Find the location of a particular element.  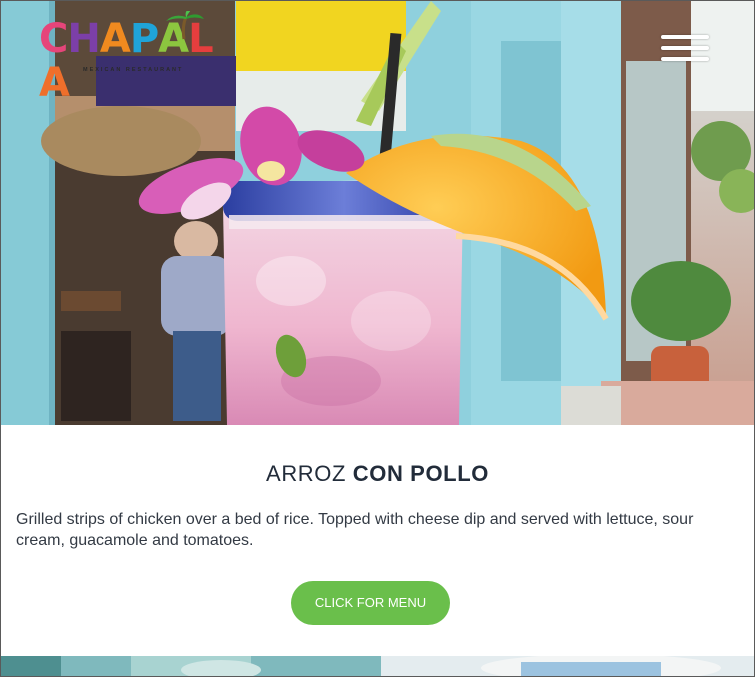

next-section-photo is located at coordinates (377, 666).